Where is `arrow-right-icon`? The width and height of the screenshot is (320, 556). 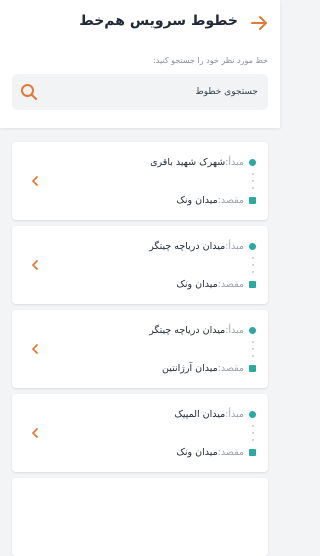 arrow-right-icon is located at coordinates (259, 23).